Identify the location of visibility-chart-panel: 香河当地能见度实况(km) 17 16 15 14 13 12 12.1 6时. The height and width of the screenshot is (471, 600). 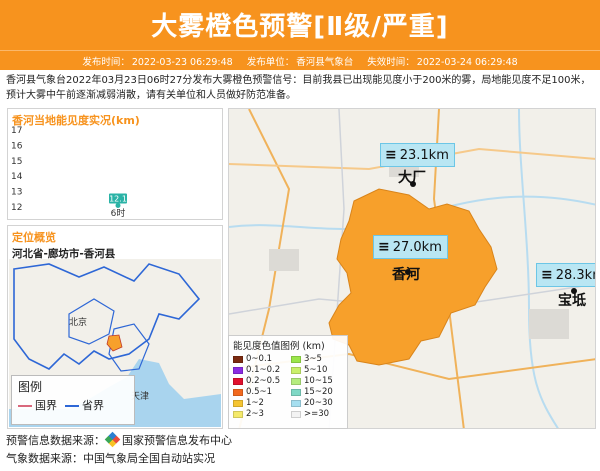
(115, 164).